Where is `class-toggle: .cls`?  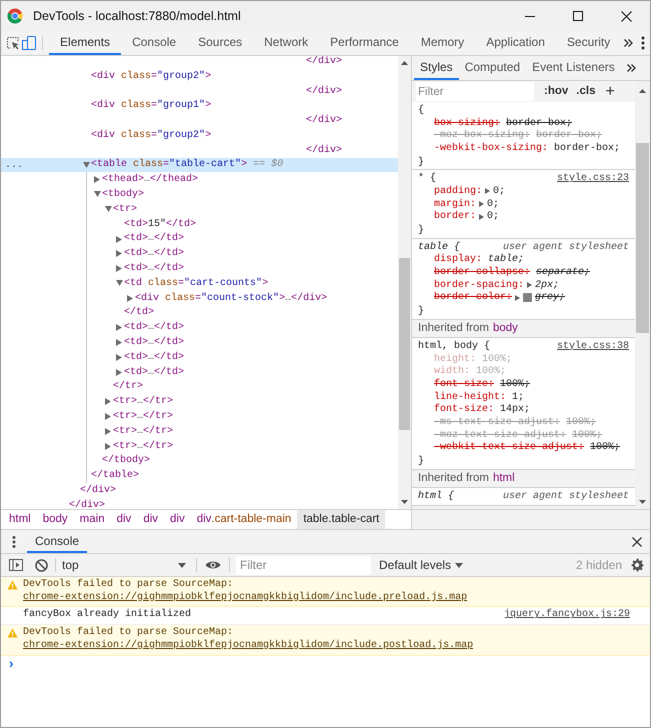 class-toggle: .cls is located at coordinates (586, 91).